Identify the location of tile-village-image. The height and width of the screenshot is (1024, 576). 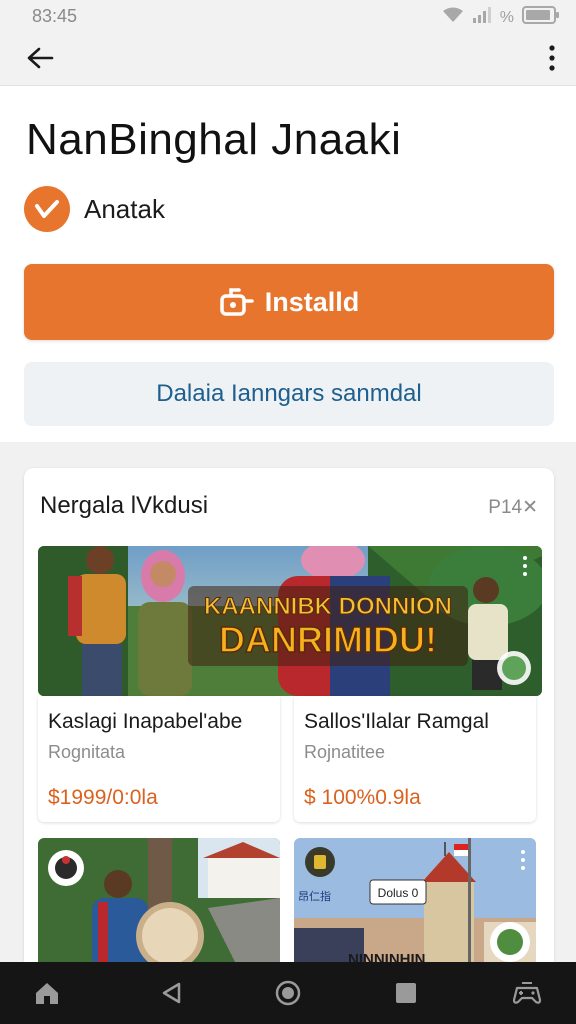
(159, 900).